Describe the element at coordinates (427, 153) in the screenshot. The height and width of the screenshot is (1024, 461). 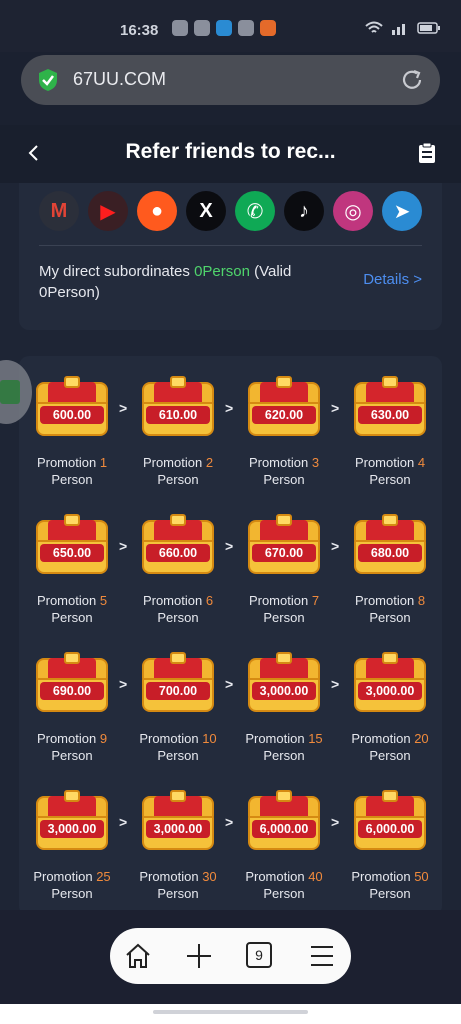
I see `clipboard-icon` at that location.